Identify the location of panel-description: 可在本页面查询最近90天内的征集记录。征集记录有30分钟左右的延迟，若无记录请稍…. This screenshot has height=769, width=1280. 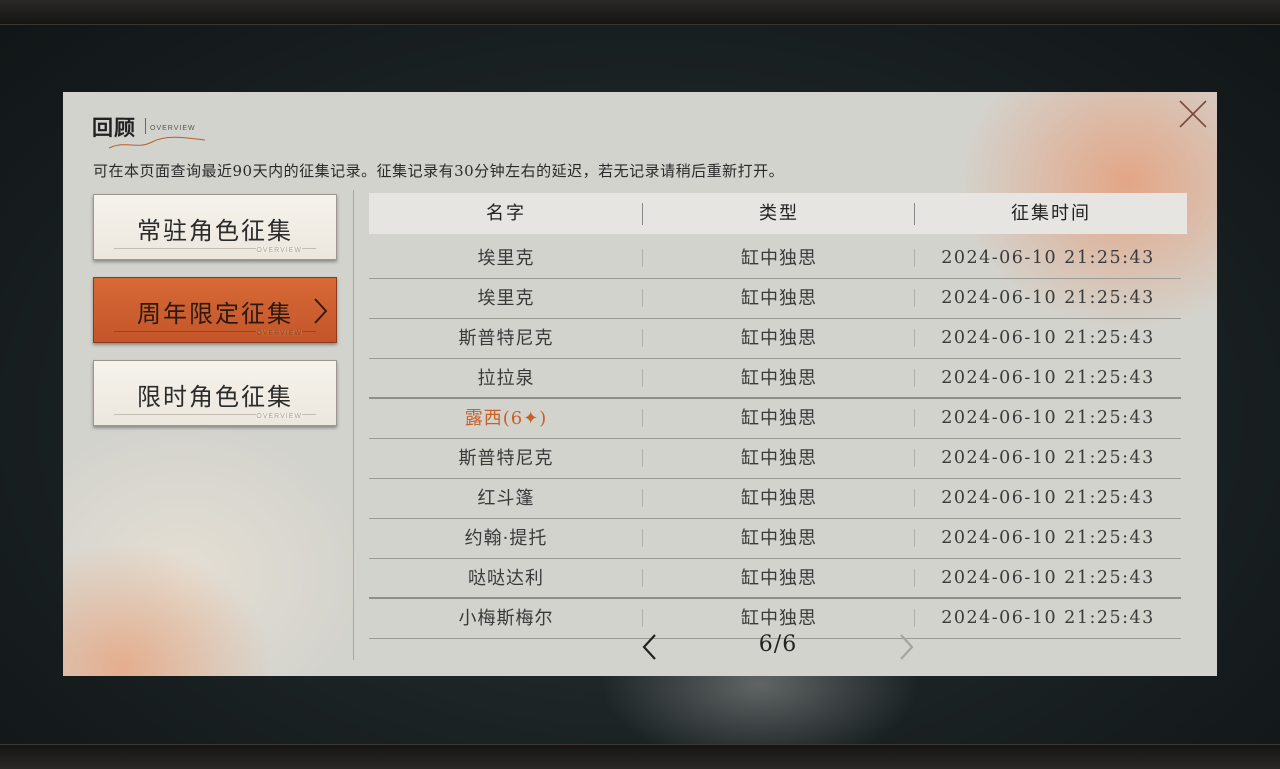
(439, 171).